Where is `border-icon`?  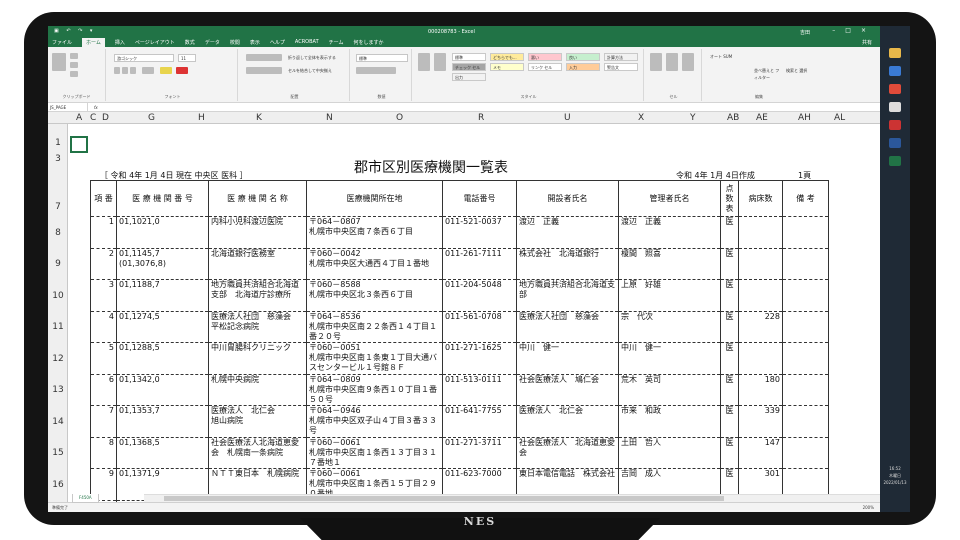 border-icon is located at coordinates (148, 70).